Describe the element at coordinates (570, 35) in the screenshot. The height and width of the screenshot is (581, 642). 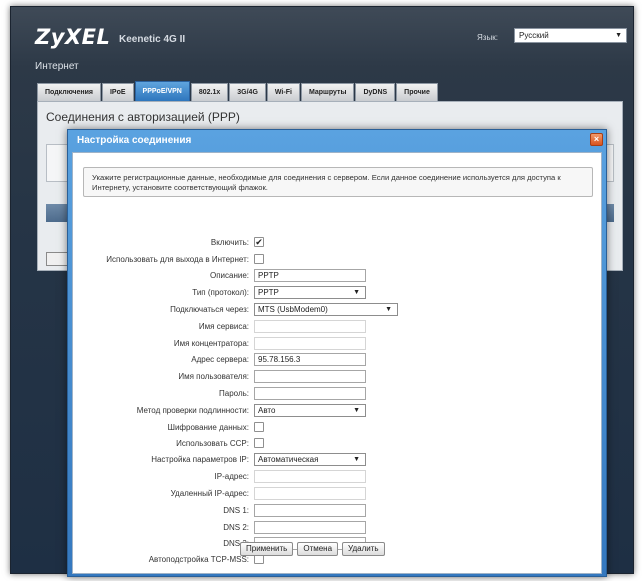
I see `language-select: Русский ▼` at that location.